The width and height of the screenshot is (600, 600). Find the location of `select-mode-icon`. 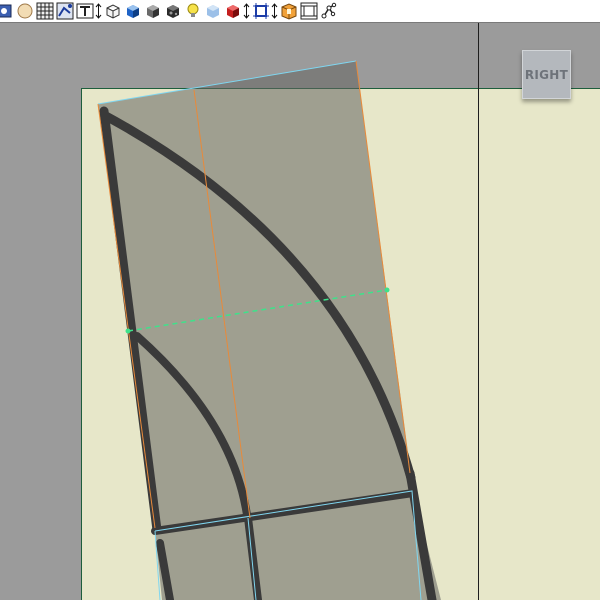

select-mode-icon is located at coordinates (7, 11).